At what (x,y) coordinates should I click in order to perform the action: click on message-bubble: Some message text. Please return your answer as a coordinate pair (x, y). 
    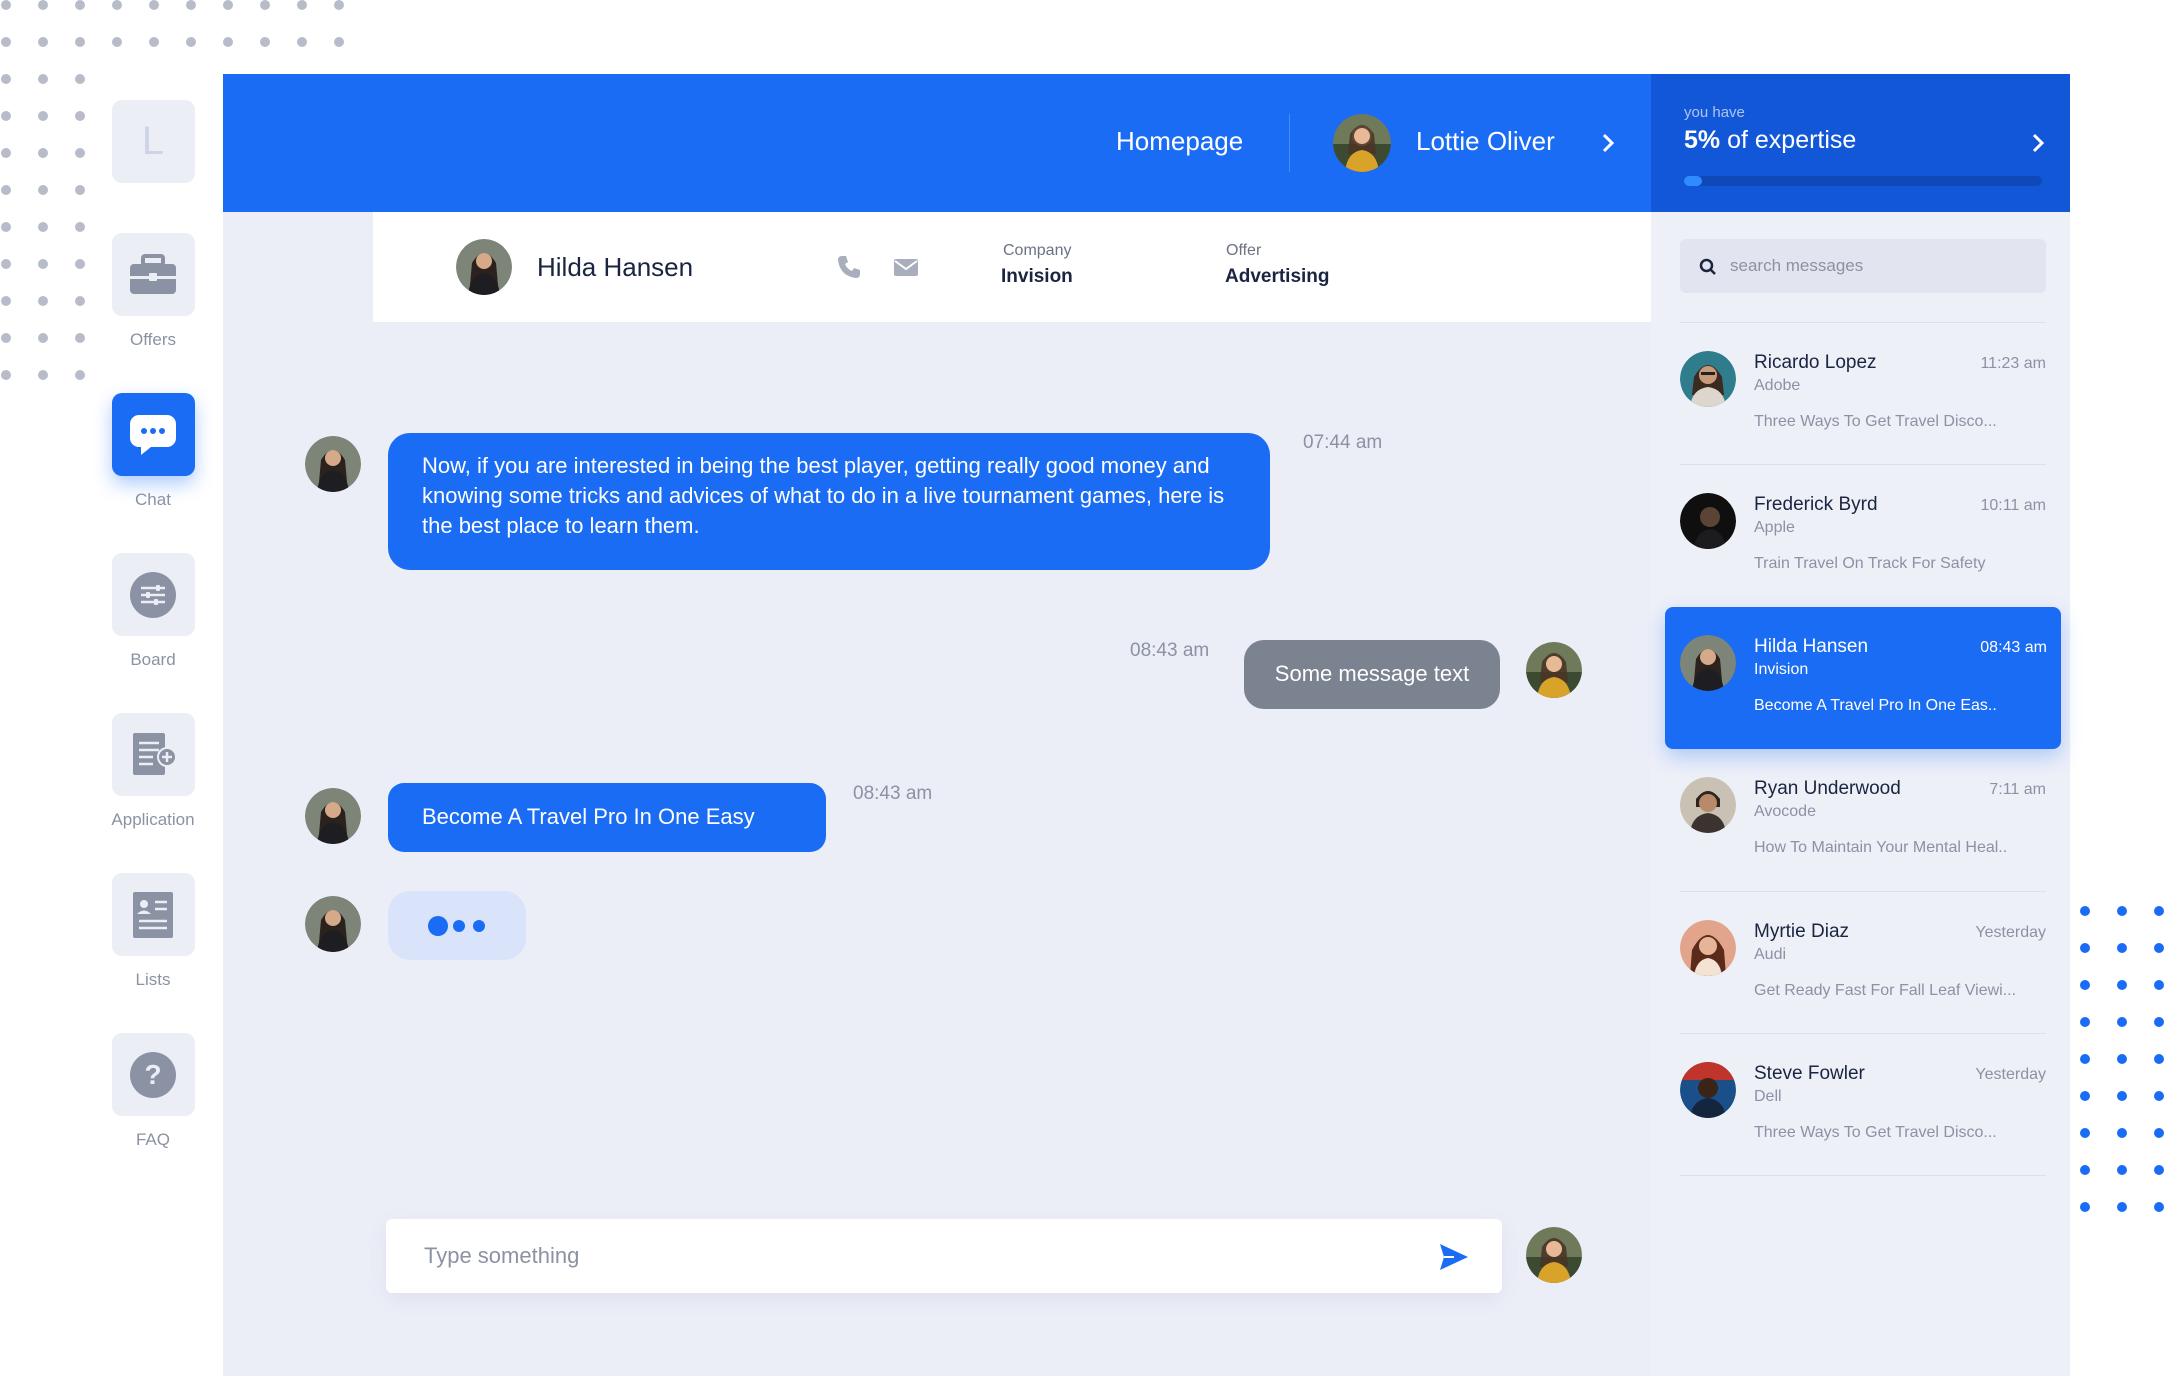
    Looking at the image, I should click on (1372, 674).